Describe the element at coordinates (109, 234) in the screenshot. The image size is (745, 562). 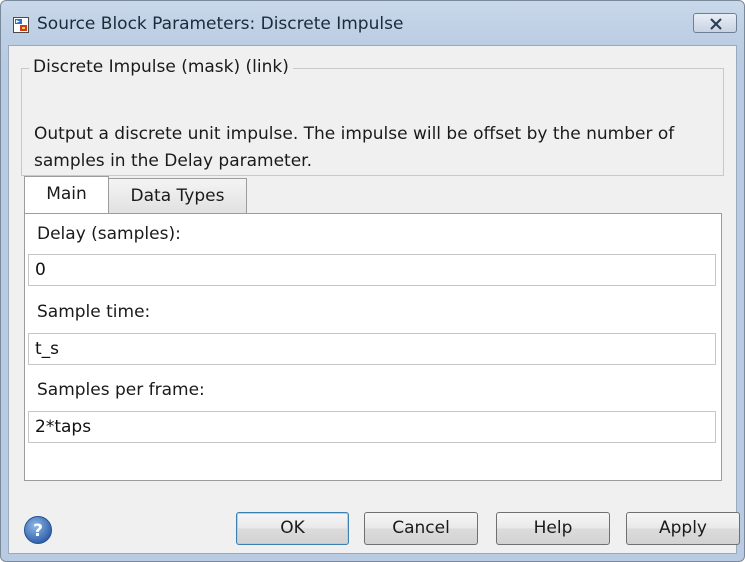
I see `delay-label: Delay (samples):` at that location.